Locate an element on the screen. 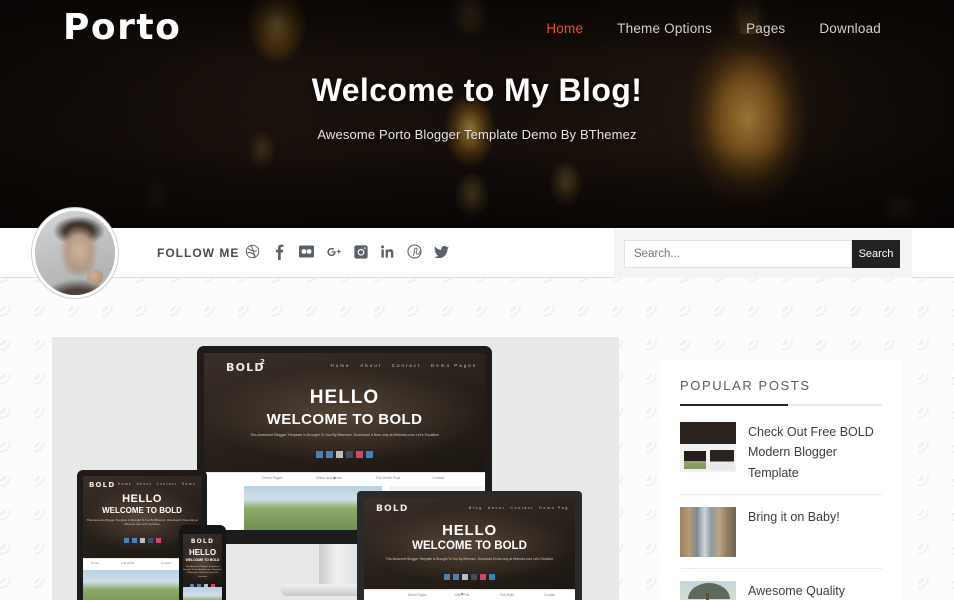 The image size is (954, 600). mock-headline-2-laptop: WELCOME TO BOLD is located at coordinates (469, 546).